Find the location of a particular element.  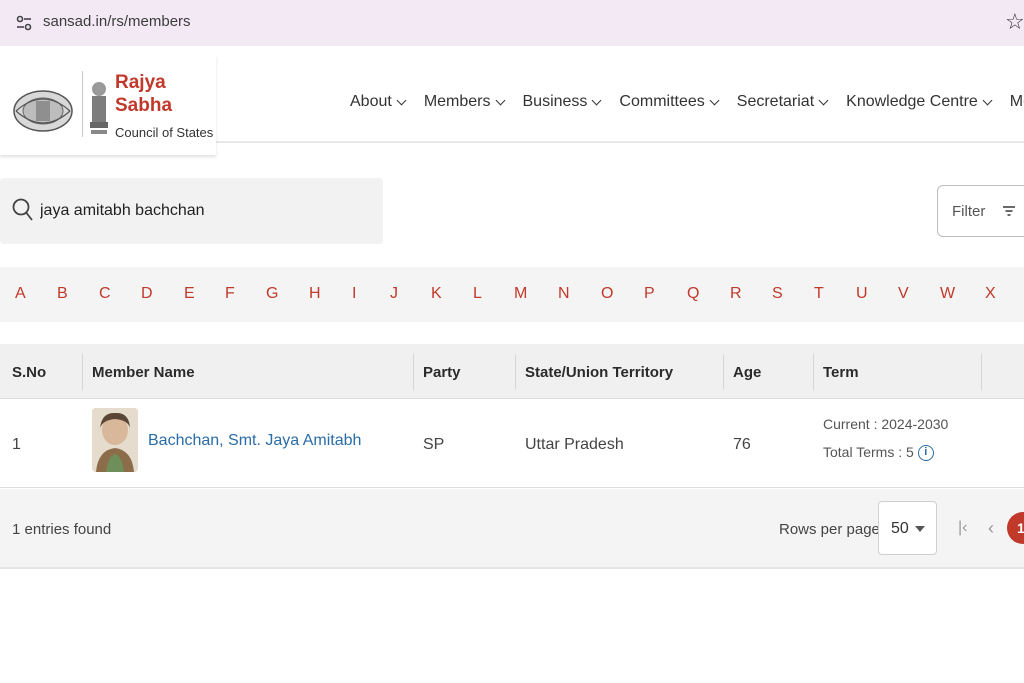

nav-item-business: Business is located at coordinates (562, 102).